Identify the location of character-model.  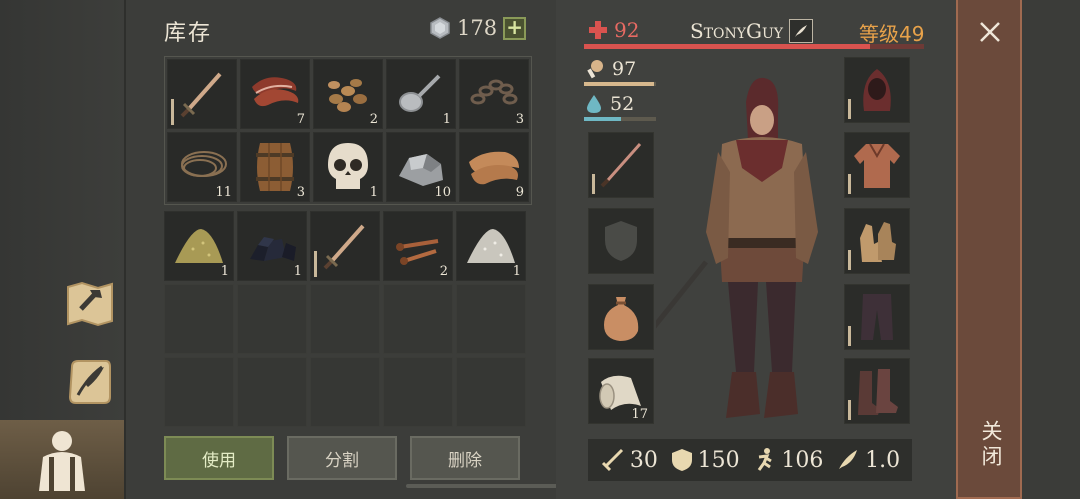
(737, 247).